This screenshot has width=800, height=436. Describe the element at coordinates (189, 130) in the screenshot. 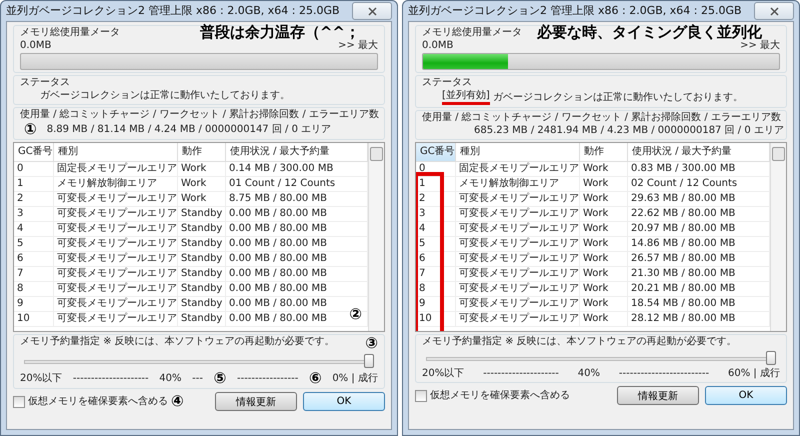

I see `stats-value: 8.89 MB / 81.14 MB / 4.24 MB / 0000000147 回 / 0 エリア` at that location.